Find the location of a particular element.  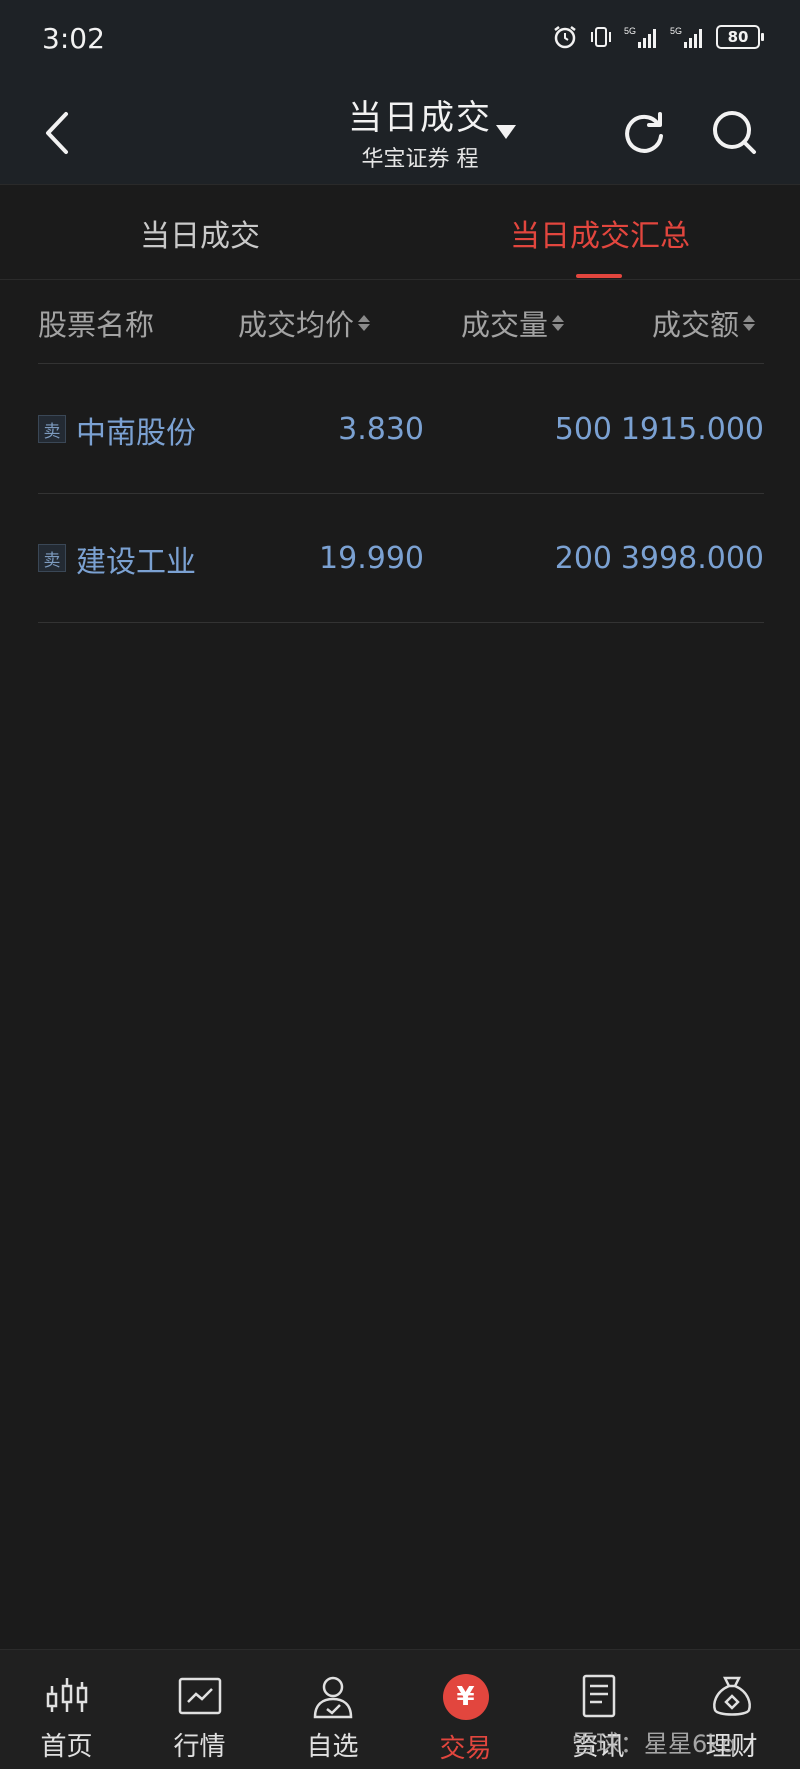

active-tab-indicator is located at coordinates (599, 276).